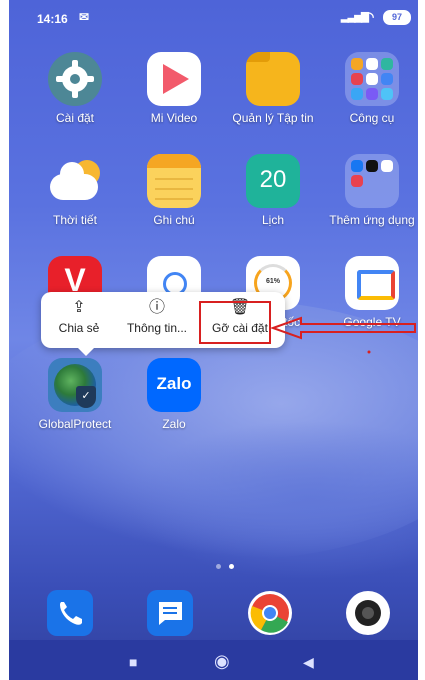  Describe the element at coordinates (75, 181) in the screenshot. I see `weather-icon` at that location.